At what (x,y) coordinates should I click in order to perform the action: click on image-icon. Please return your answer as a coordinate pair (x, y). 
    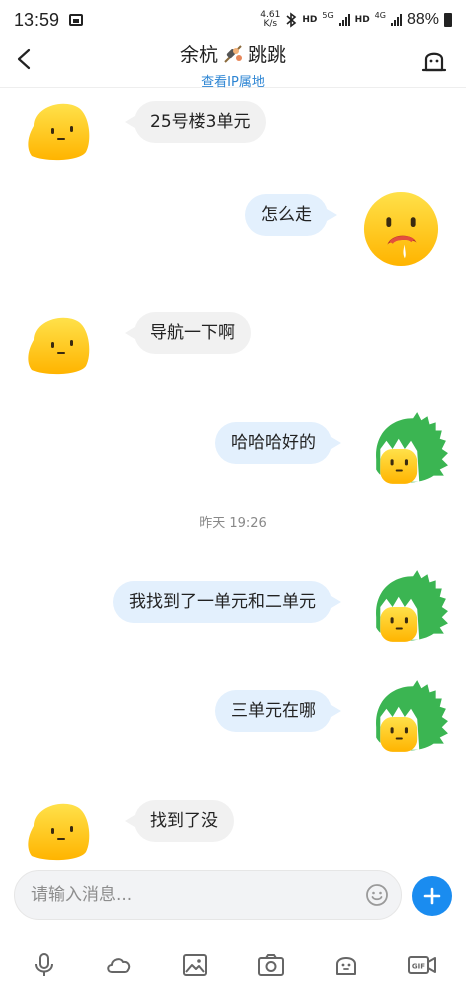
    Looking at the image, I should click on (195, 965).